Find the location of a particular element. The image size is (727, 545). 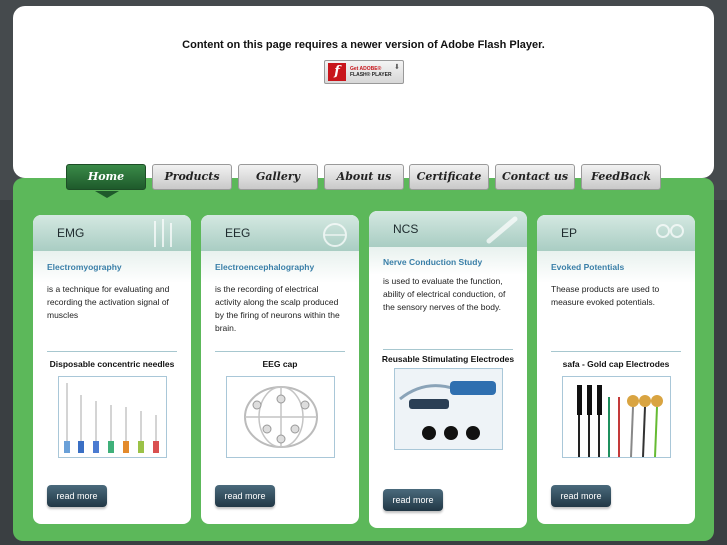

card-header: EEG is located at coordinates (280, 233).